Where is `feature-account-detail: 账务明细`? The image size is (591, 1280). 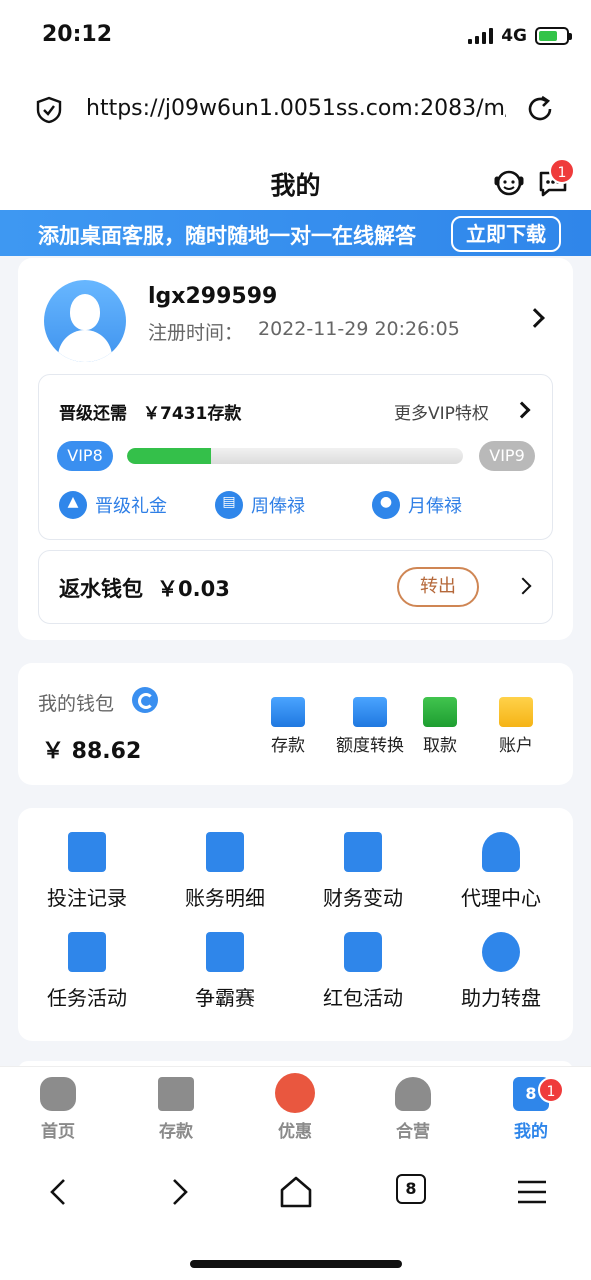
feature-account-detail: 账务明细 is located at coordinates (225, 871).